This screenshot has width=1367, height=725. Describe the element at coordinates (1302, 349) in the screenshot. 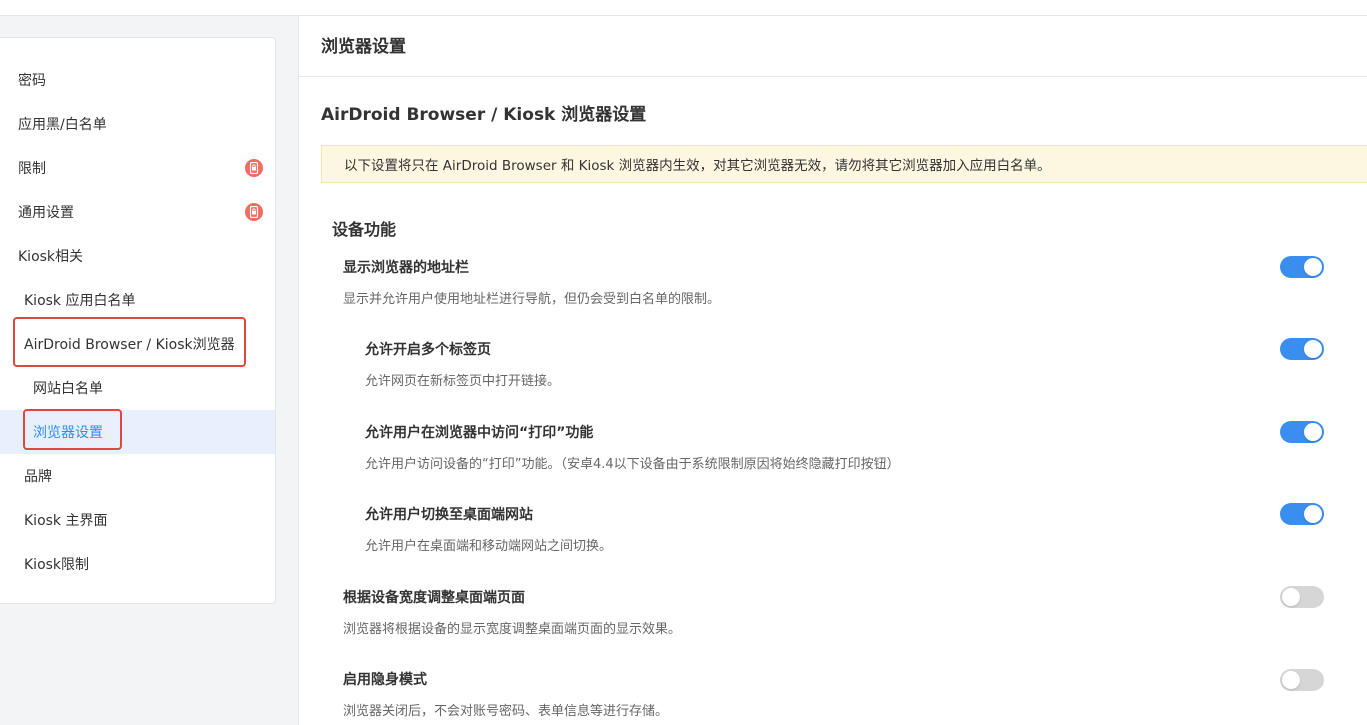

I see `toggle-multiple-tabs` at that location.